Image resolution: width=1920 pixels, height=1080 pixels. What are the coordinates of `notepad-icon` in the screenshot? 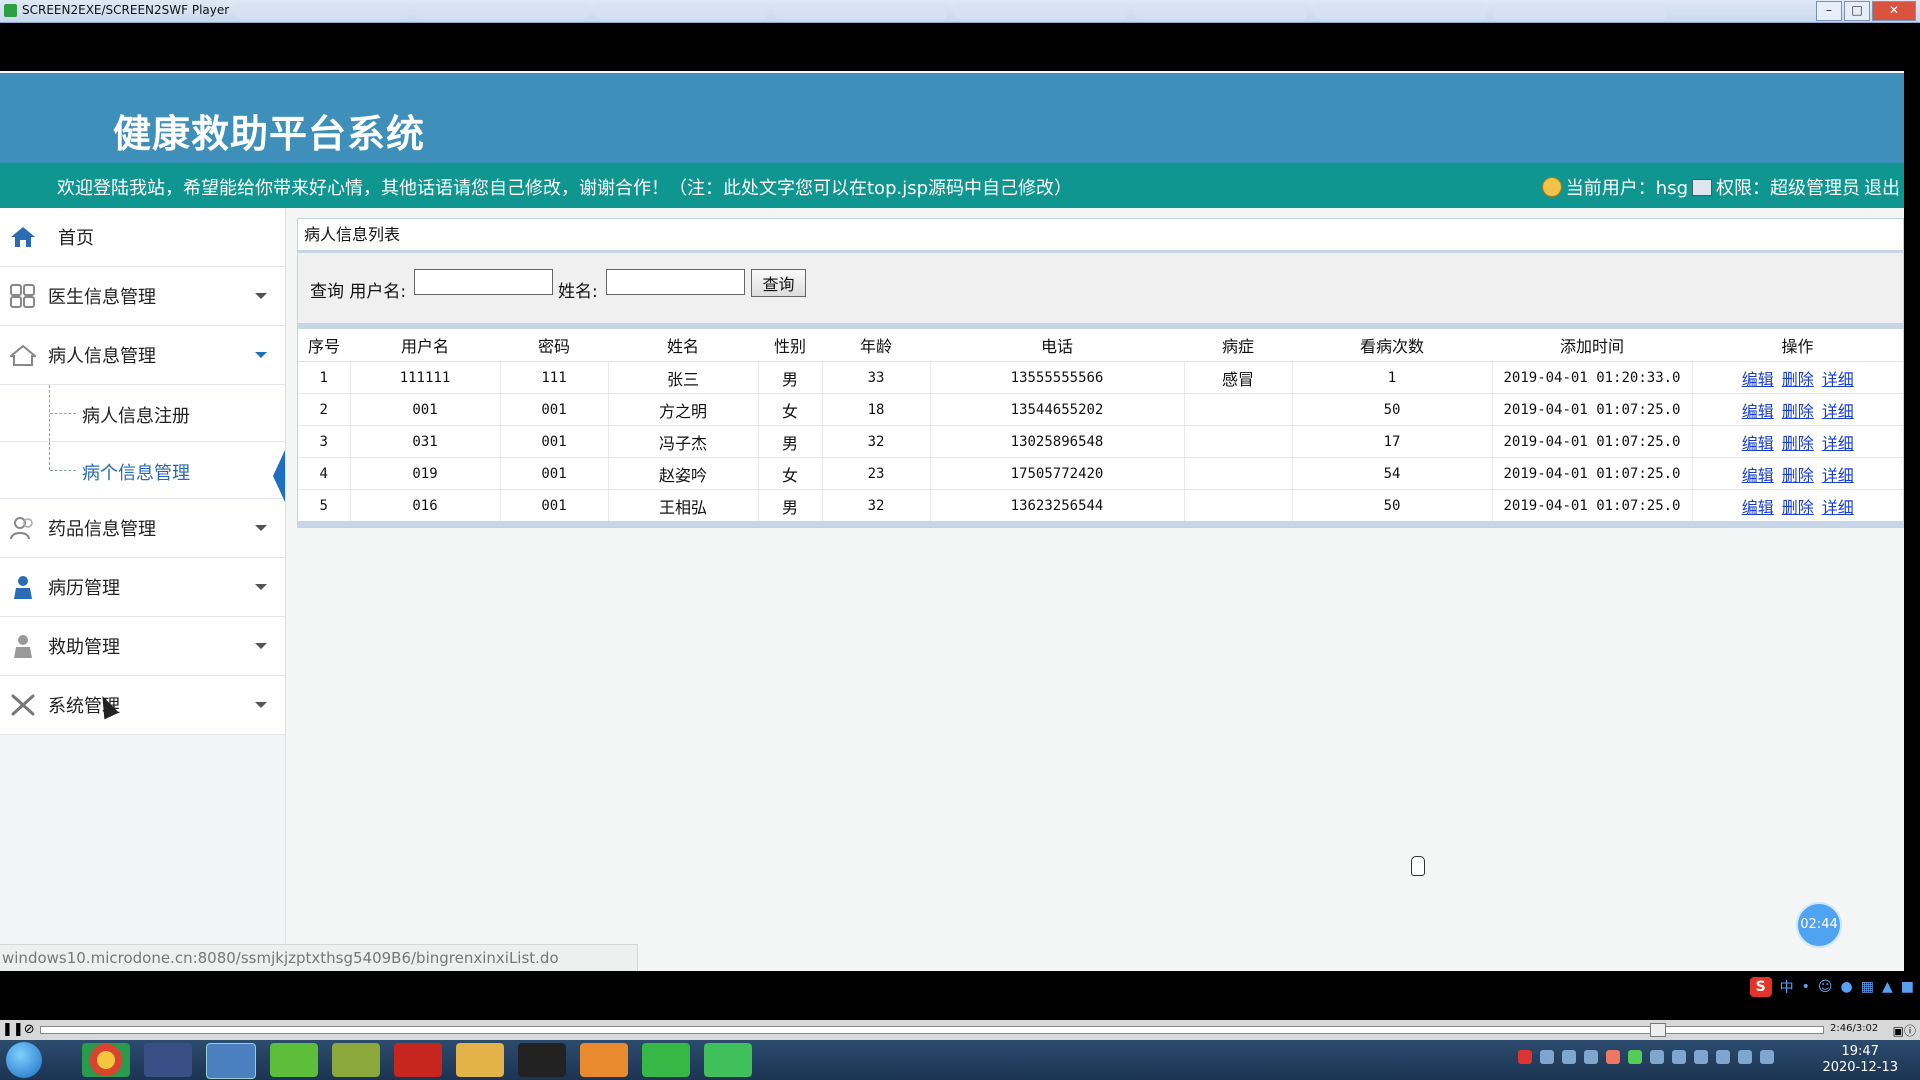 It's located at (356, 1060).